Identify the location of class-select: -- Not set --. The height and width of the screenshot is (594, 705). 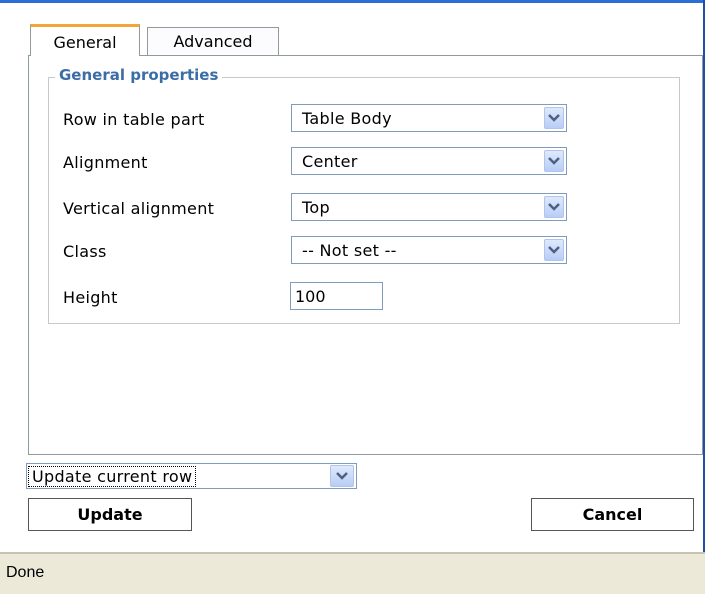
(429, 250).